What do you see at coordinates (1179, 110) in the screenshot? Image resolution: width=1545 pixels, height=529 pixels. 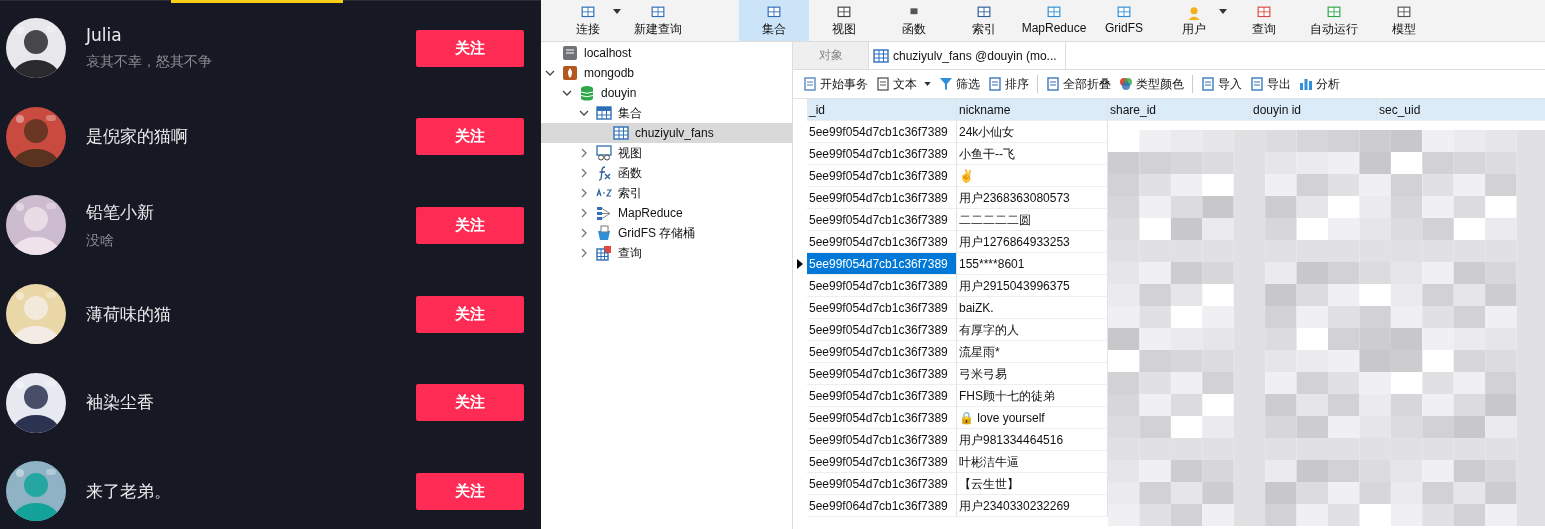 I see `column-header: share_id` at bounding box center [1179, 110].